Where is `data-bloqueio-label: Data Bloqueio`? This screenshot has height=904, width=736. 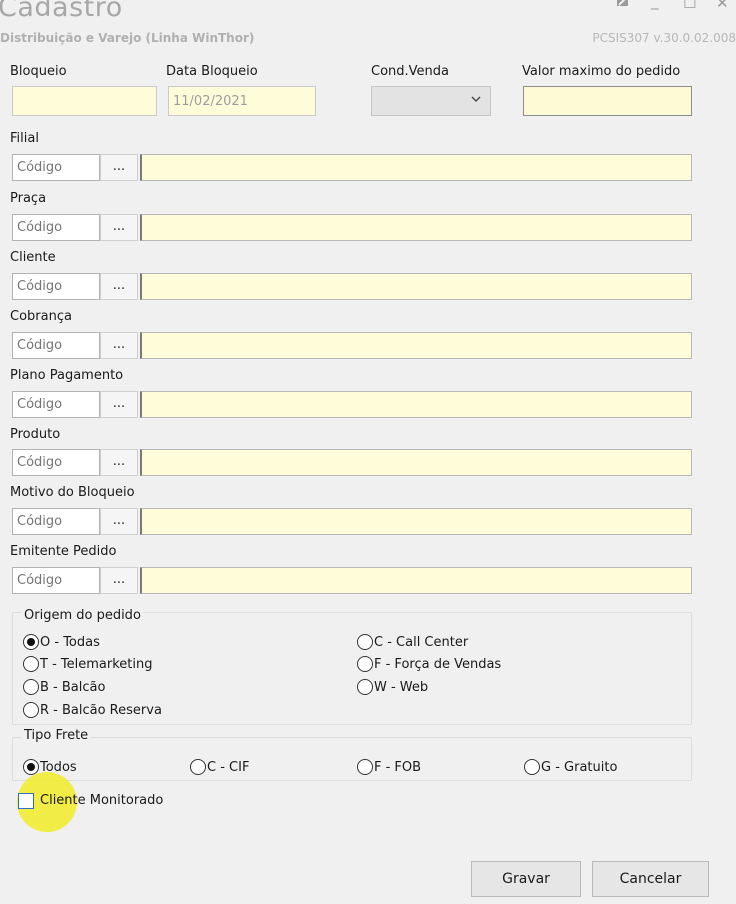 data-bloqueio-label: Data Bloqueio is located at coordinates (212, 71).